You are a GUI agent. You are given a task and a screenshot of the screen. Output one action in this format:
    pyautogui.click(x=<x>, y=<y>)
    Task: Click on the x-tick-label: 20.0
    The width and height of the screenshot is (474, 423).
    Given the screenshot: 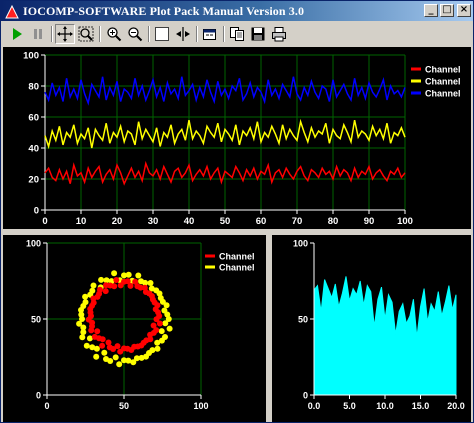 What is the action you would take?
    pyautogui.click(x=456, y=406)
    